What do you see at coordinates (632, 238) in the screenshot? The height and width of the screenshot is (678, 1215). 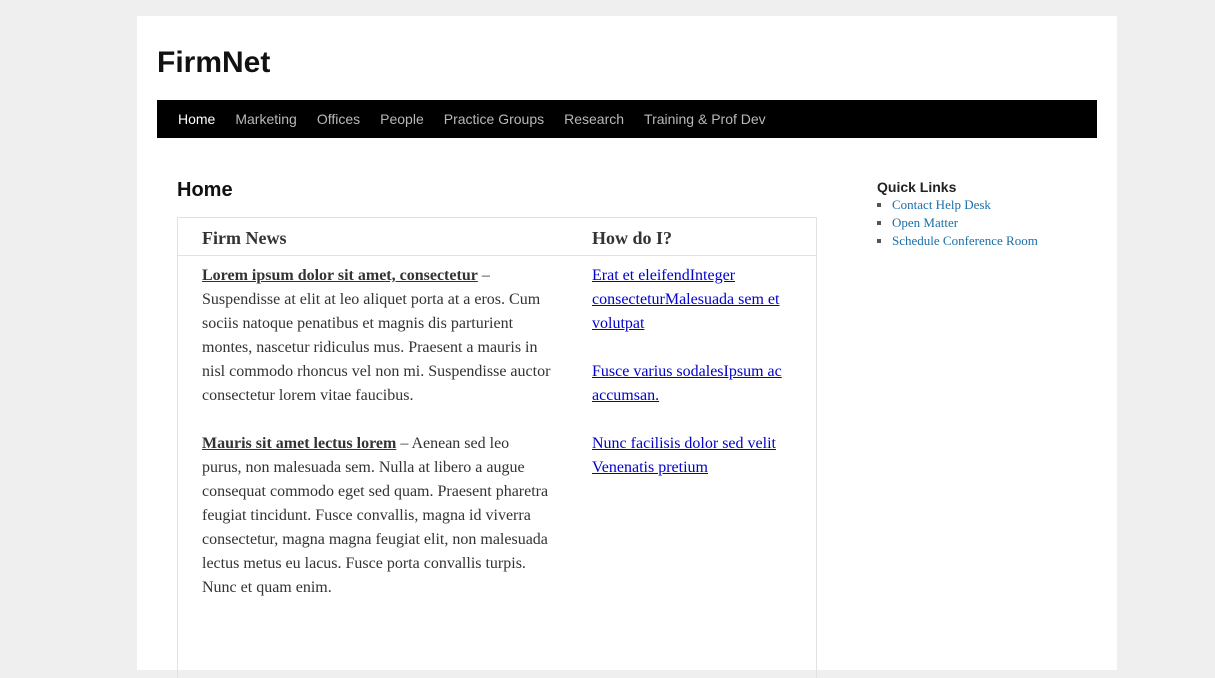 I see `how-do-i-heading: How do I?` at bounding box center [632, 238].